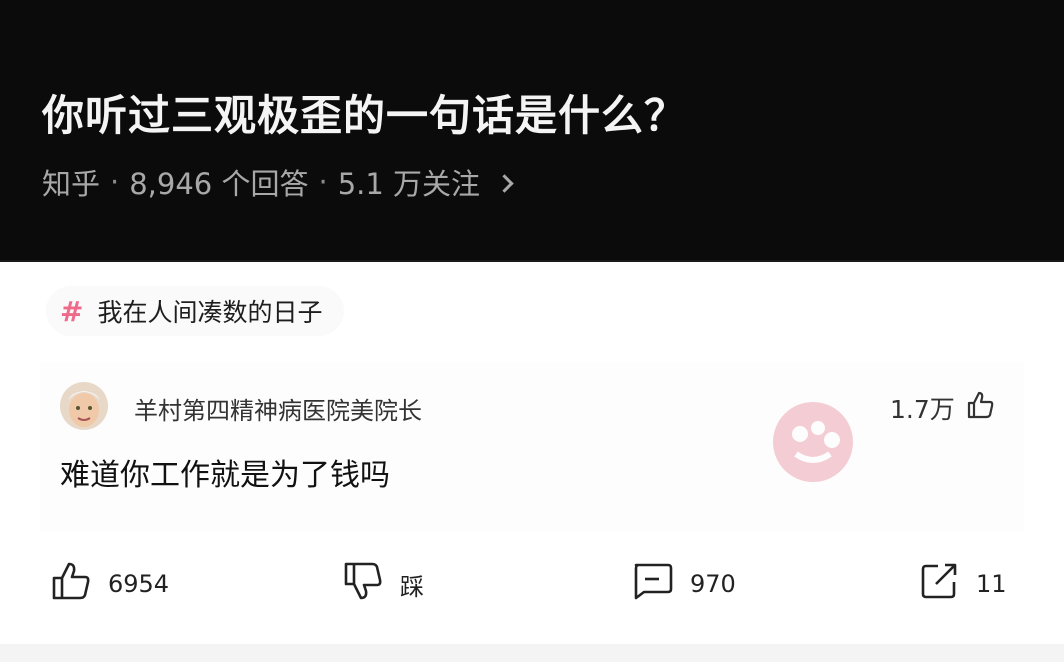  I want to click on upvote-count: 6954, so click(139, 584).